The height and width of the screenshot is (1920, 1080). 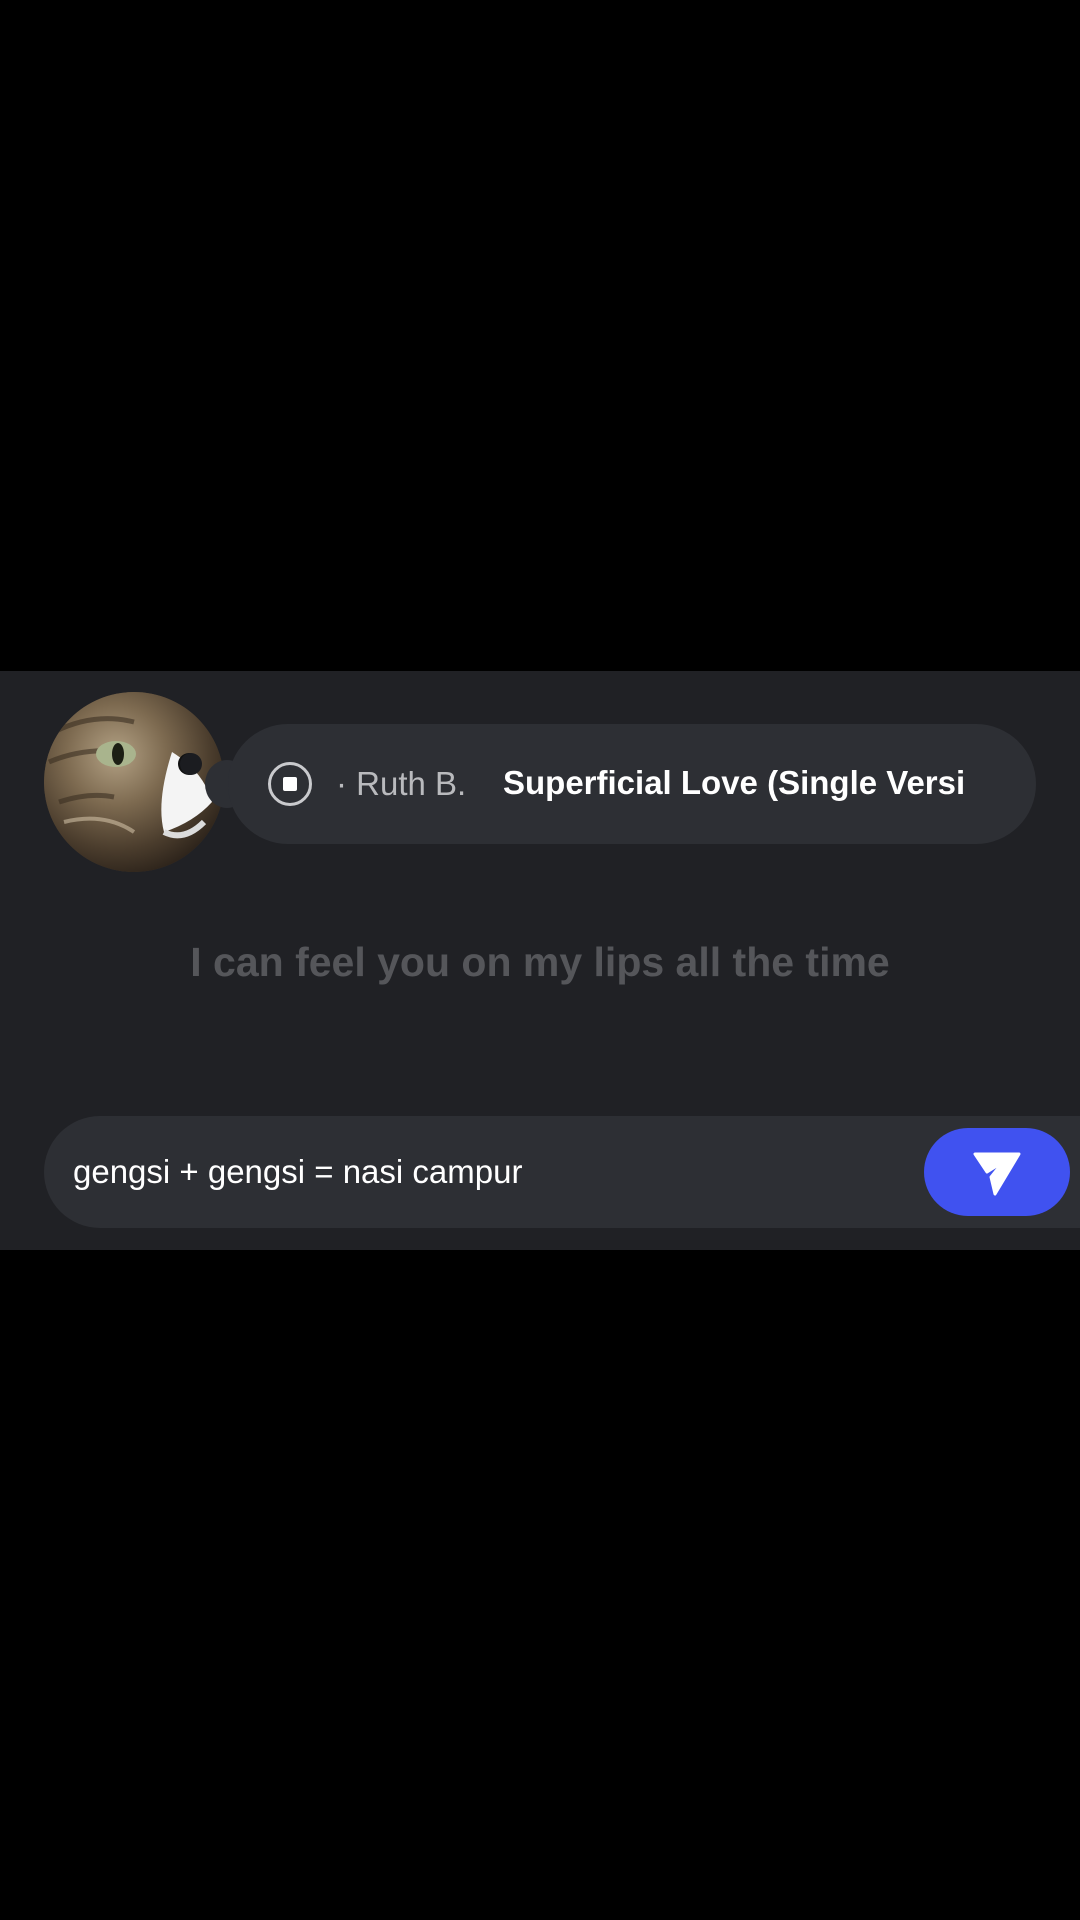 I want to click on artist-name: · Ruth B., so click(x=401, y=783).